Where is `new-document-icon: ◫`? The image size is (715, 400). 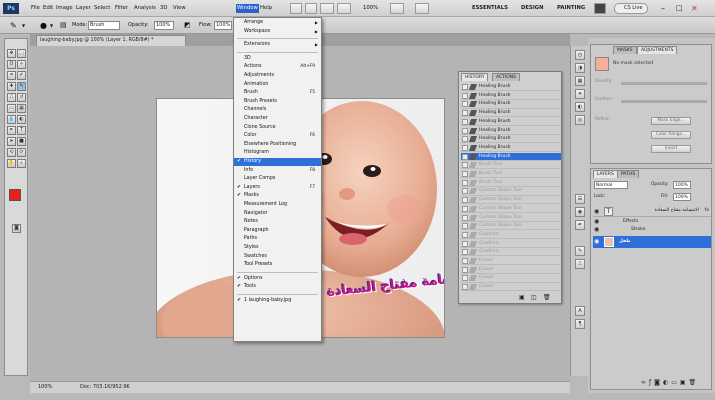 new-document-icon: ◫ is located at coordinates (534, 297).